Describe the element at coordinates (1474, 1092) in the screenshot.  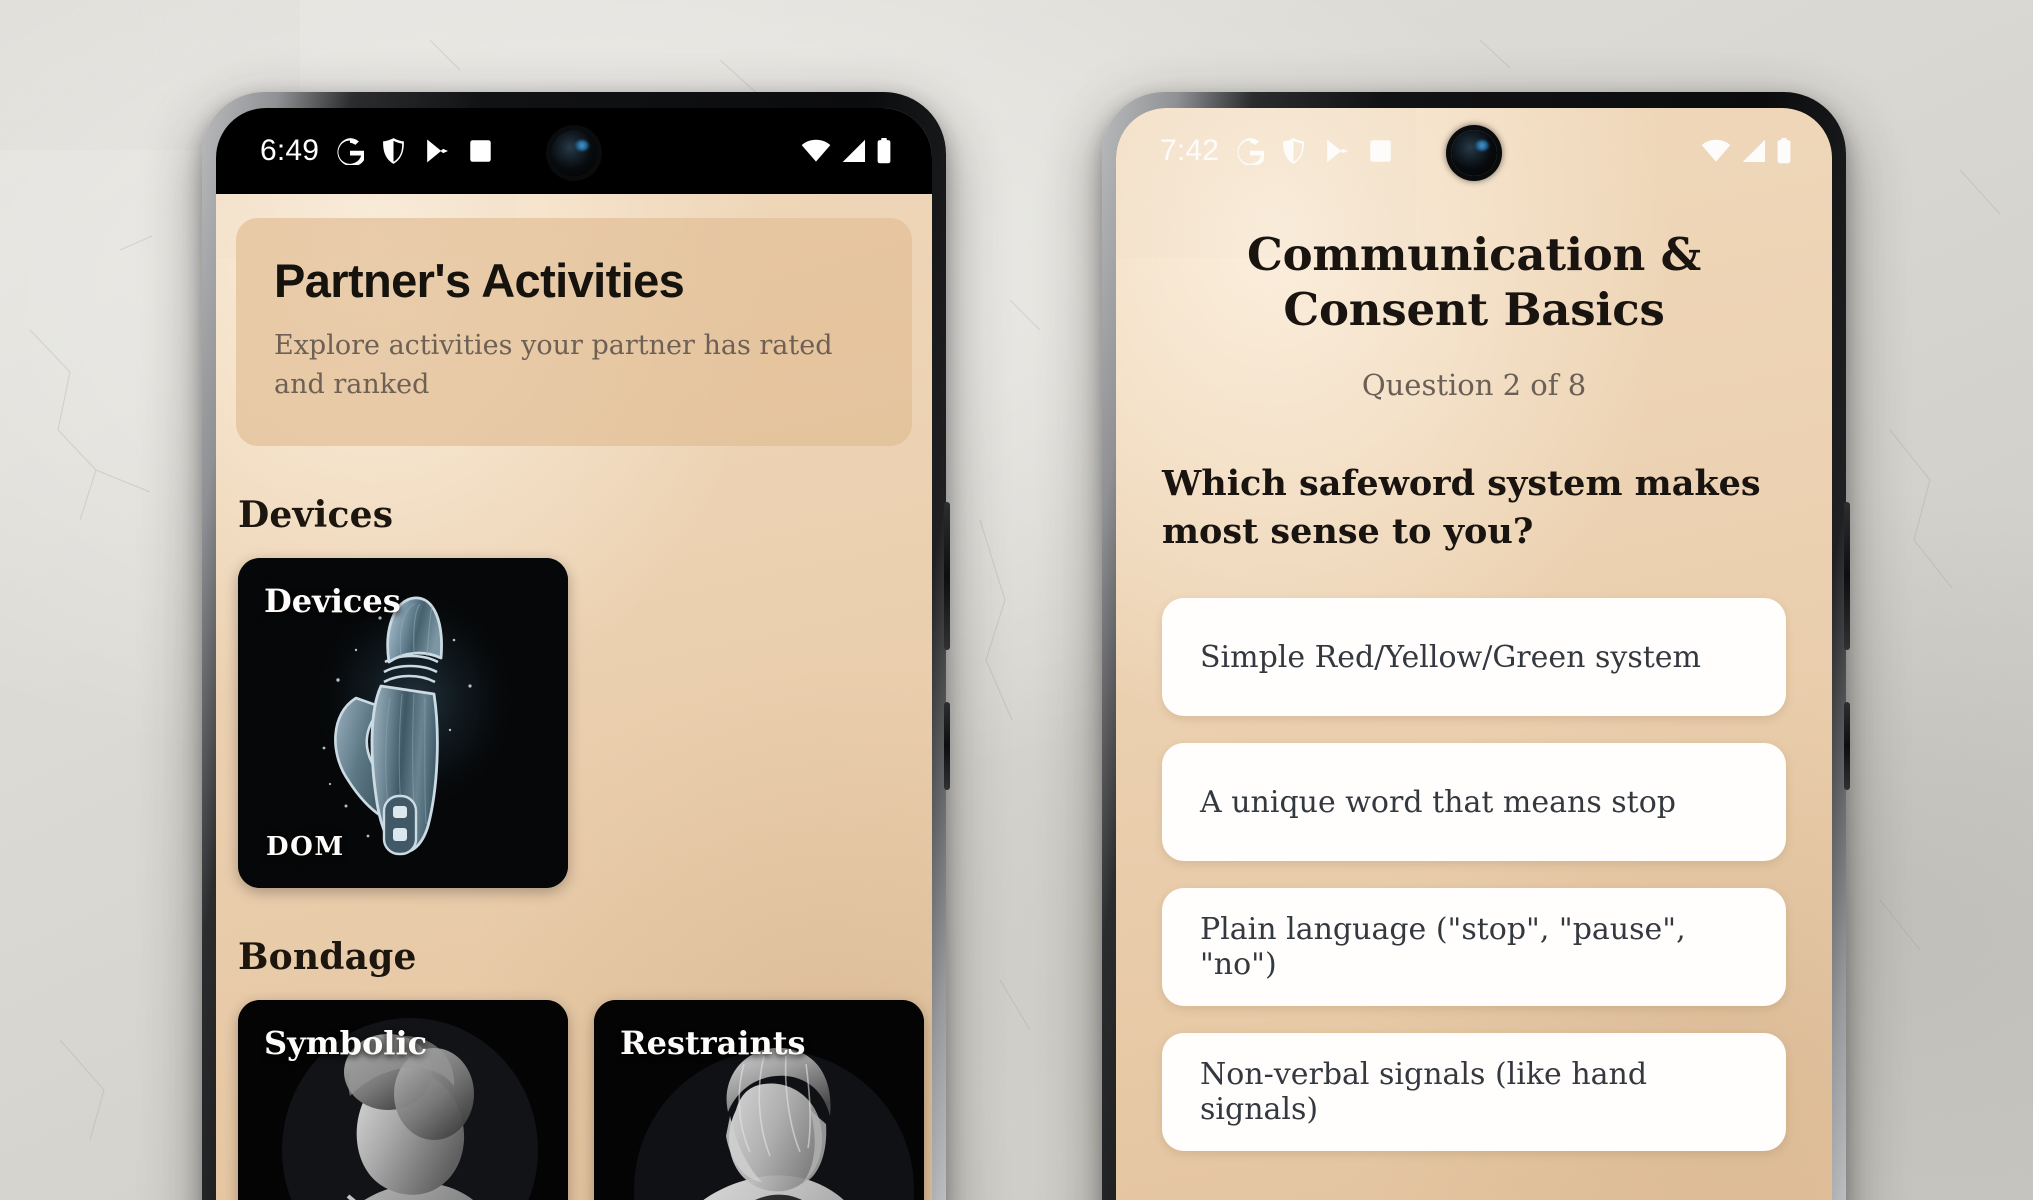
I see `quiz-option-4: Non-verbal signals (like hand signals)` at that location.